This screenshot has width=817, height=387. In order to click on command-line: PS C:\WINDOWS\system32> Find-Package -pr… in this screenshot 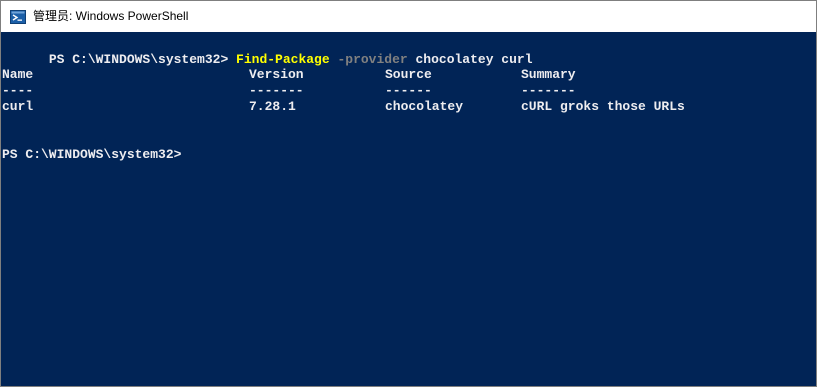, I will do `click(267, 51)`.